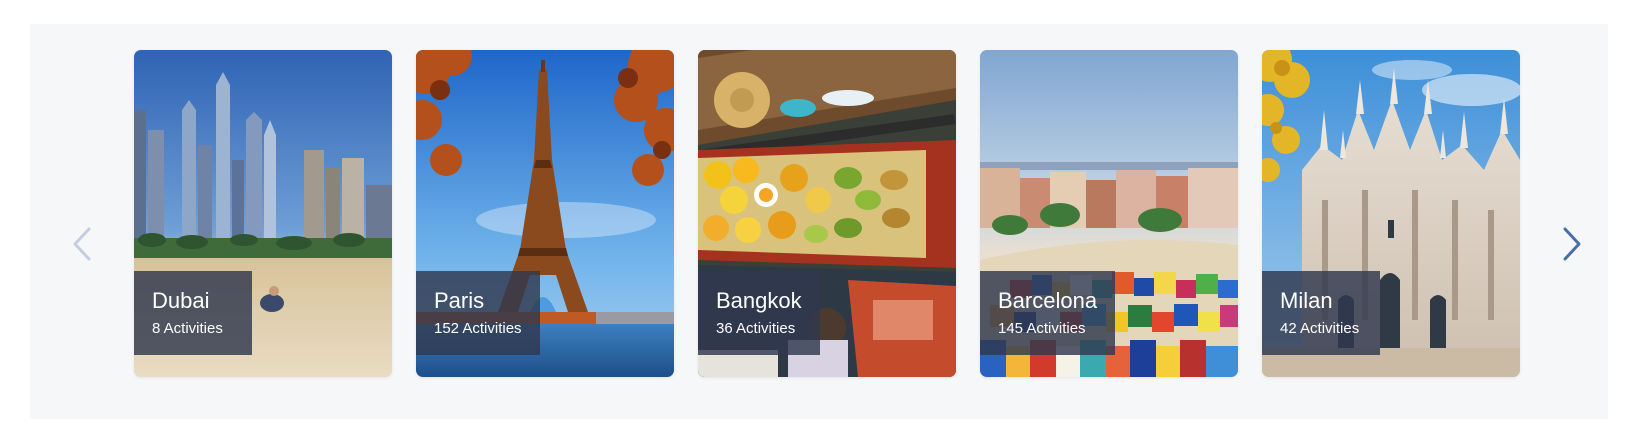 The height and width of the screenshot is (445, 1640). What do you see at coordinates (1048, 300) in the screenshot?
I see `card-city-name: Barcelona` at bounding box center [1048, 300].